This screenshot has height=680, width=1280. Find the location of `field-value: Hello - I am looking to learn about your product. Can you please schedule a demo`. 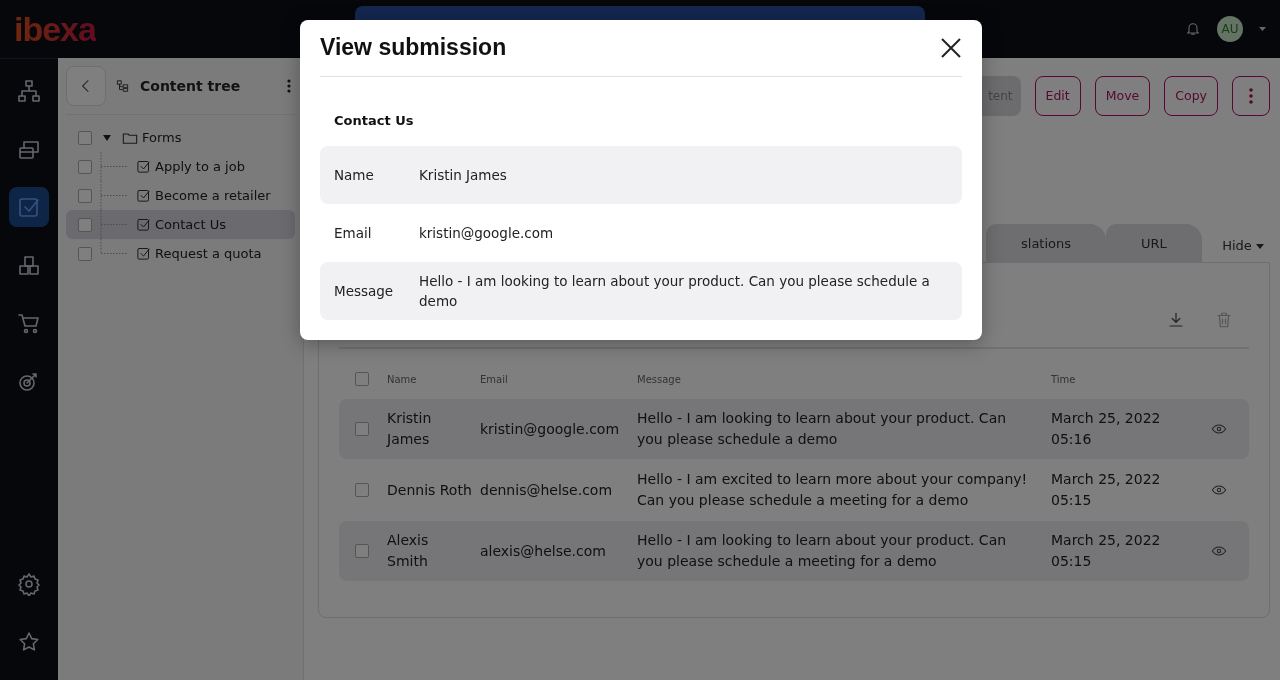

field-value: Hello - I am looking to learn about your product. Can you please schedule a demo is located at coordinates (675, 291).